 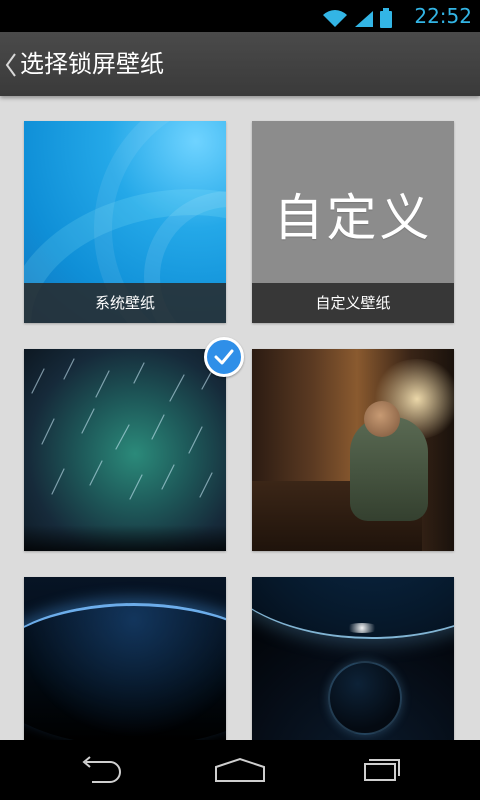 I want to click on wallpaper-tile-earth-horizon, so click(x=125, y=658).